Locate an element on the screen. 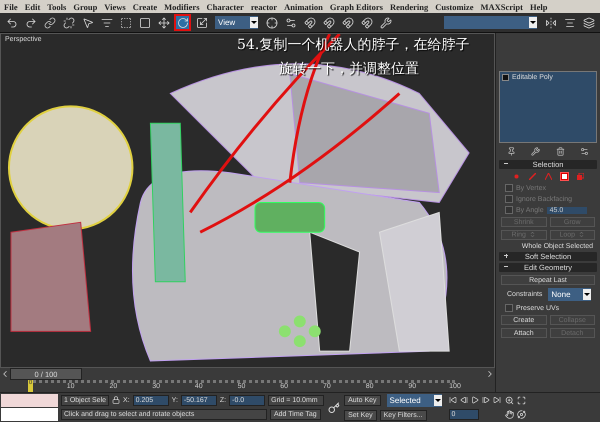 The width and height of the screenshot is (600, 422). pointer-icon is located at coordinates (88, 22).